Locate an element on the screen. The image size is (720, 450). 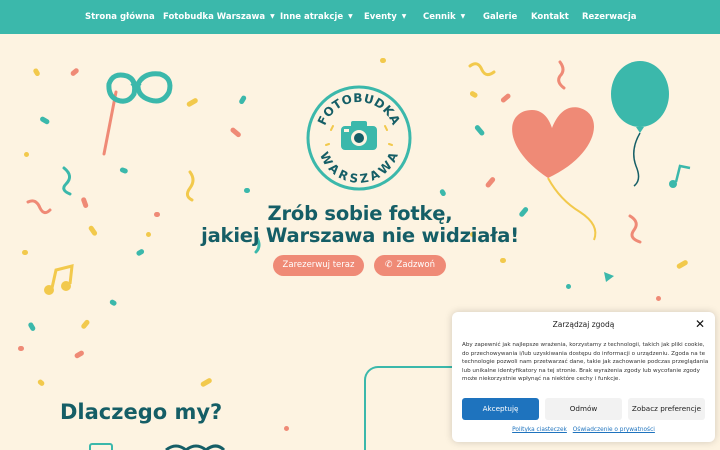
nav-item-label: Strona główna is located at coordinates (120, 17).